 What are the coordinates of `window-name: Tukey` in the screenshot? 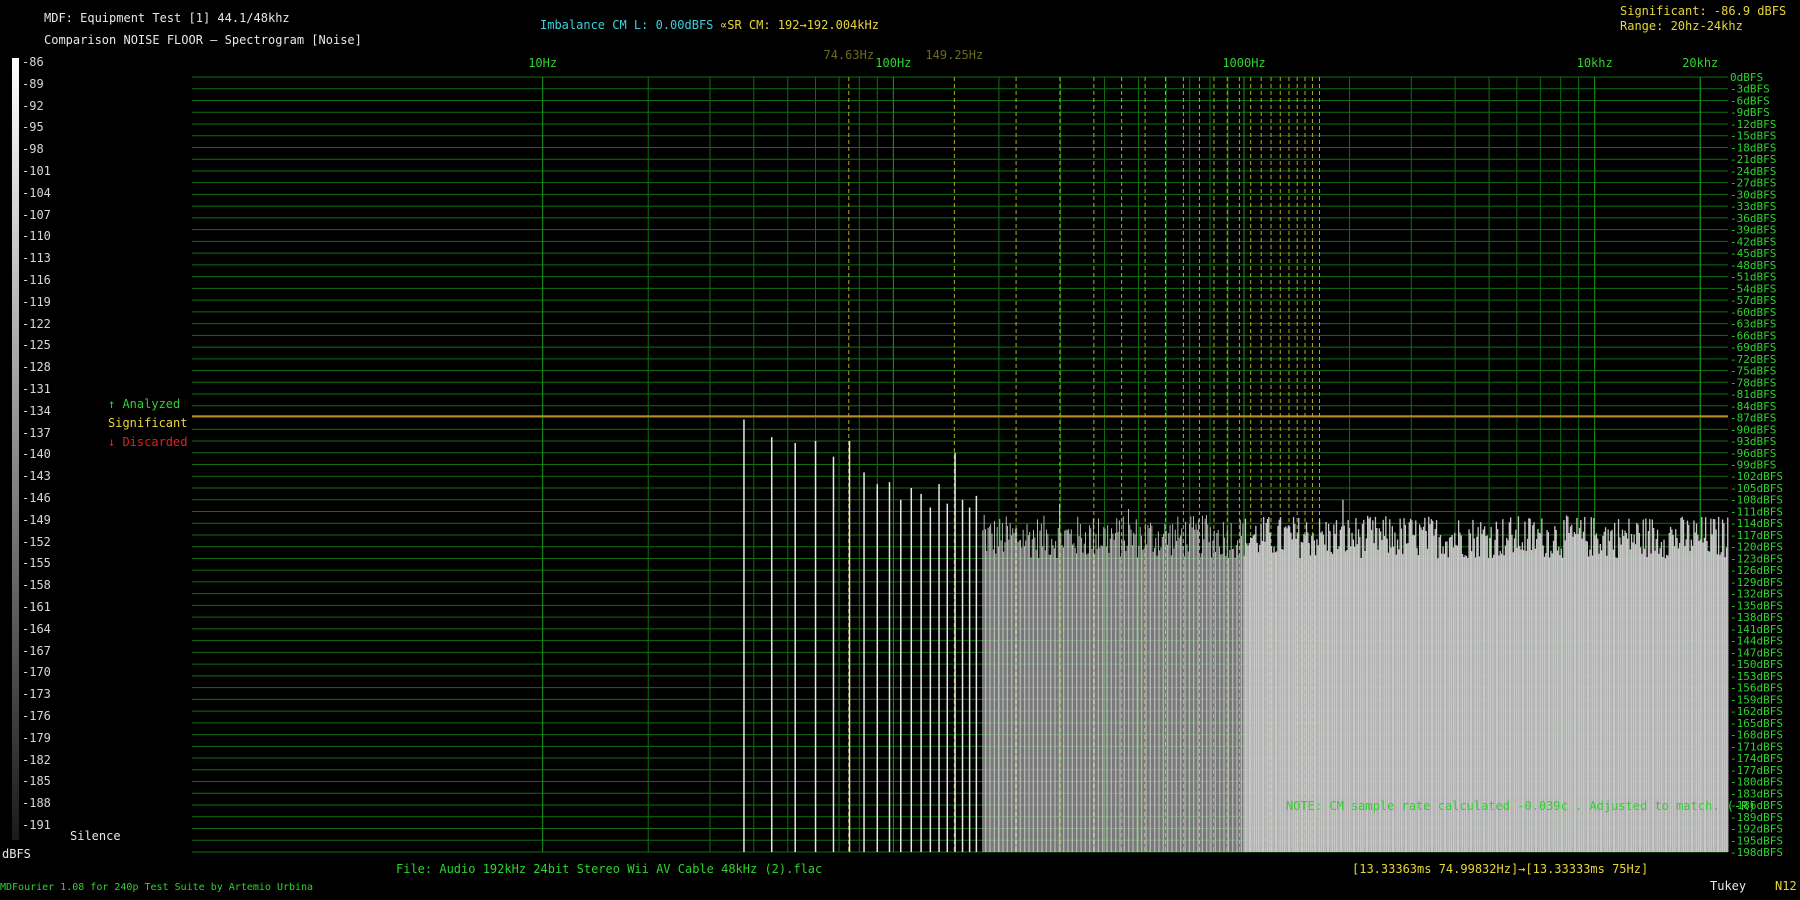 It's located at (1728, 886).